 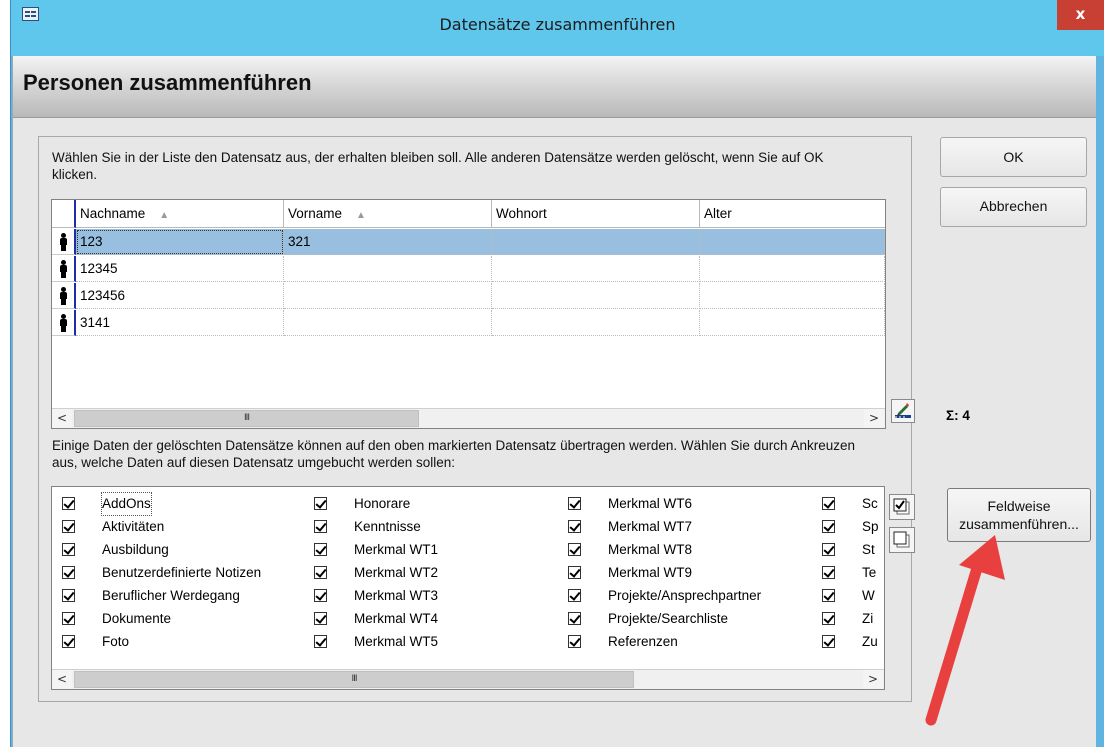 What do you see at coordinates (180, 269) in the screenshot?
I see `cell-nachname: 12345` at bounding box center [180, 269].